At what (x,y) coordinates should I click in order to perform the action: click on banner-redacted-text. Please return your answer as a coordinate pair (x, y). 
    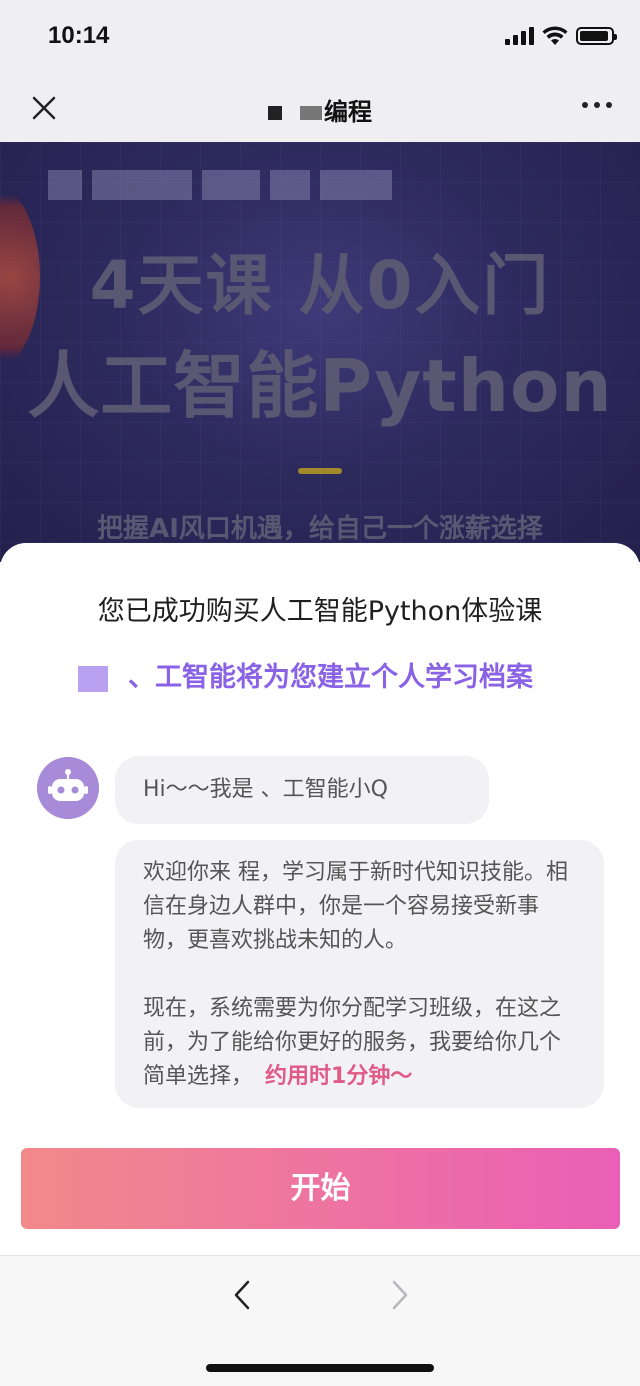
    Looking at the image, I should click on (220, 185).